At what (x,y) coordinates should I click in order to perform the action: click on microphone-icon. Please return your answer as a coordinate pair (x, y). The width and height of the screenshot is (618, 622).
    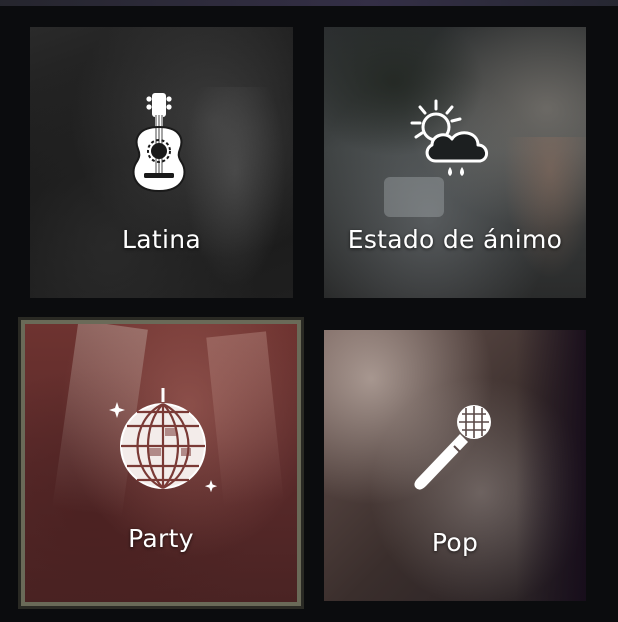
    Looking at the image, I should click on (455, 450).